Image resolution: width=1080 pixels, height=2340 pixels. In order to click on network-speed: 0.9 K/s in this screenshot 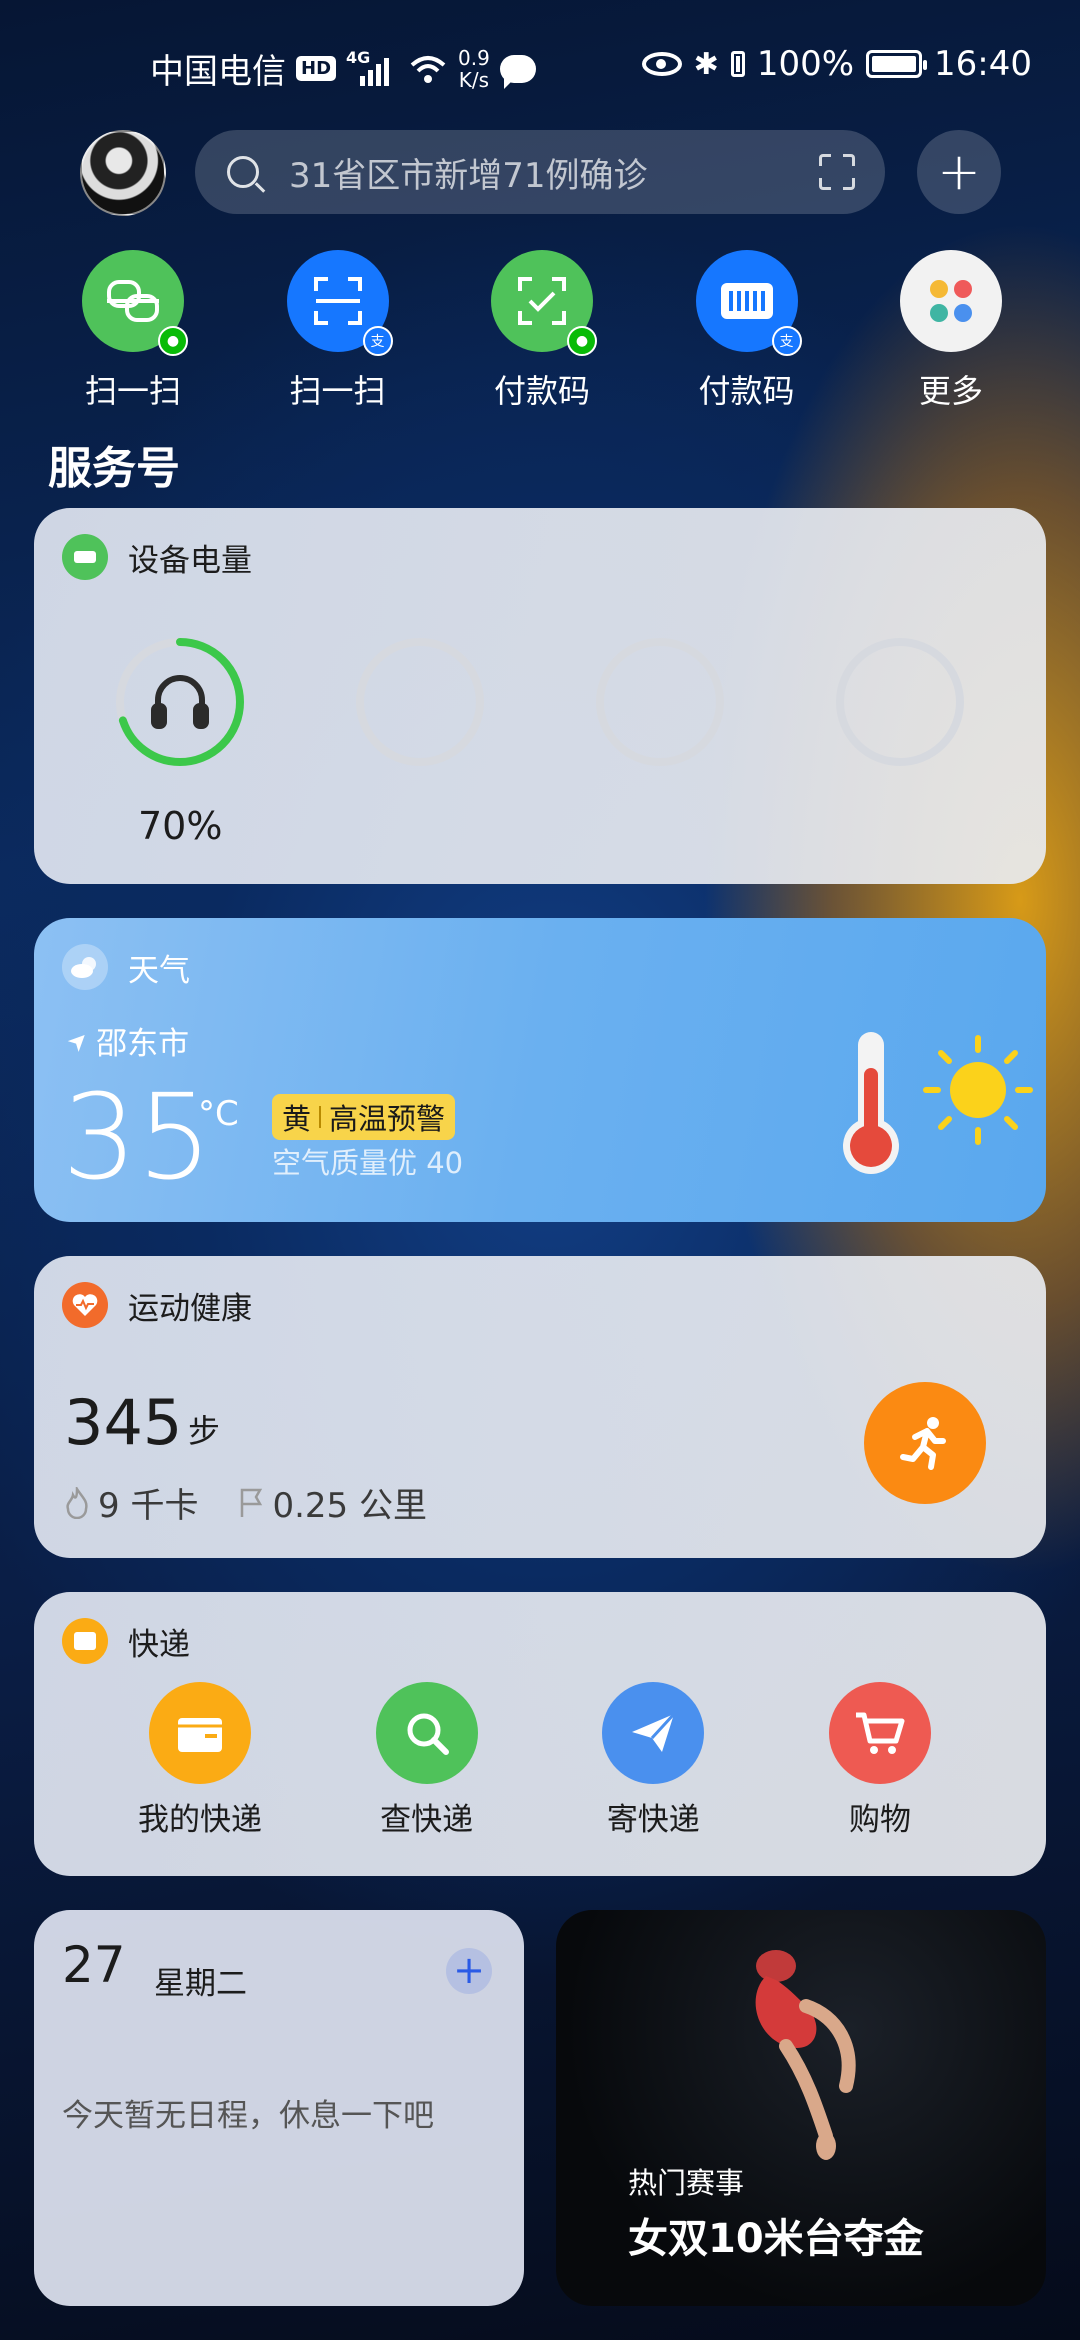, I will do `click(474, 68)`.